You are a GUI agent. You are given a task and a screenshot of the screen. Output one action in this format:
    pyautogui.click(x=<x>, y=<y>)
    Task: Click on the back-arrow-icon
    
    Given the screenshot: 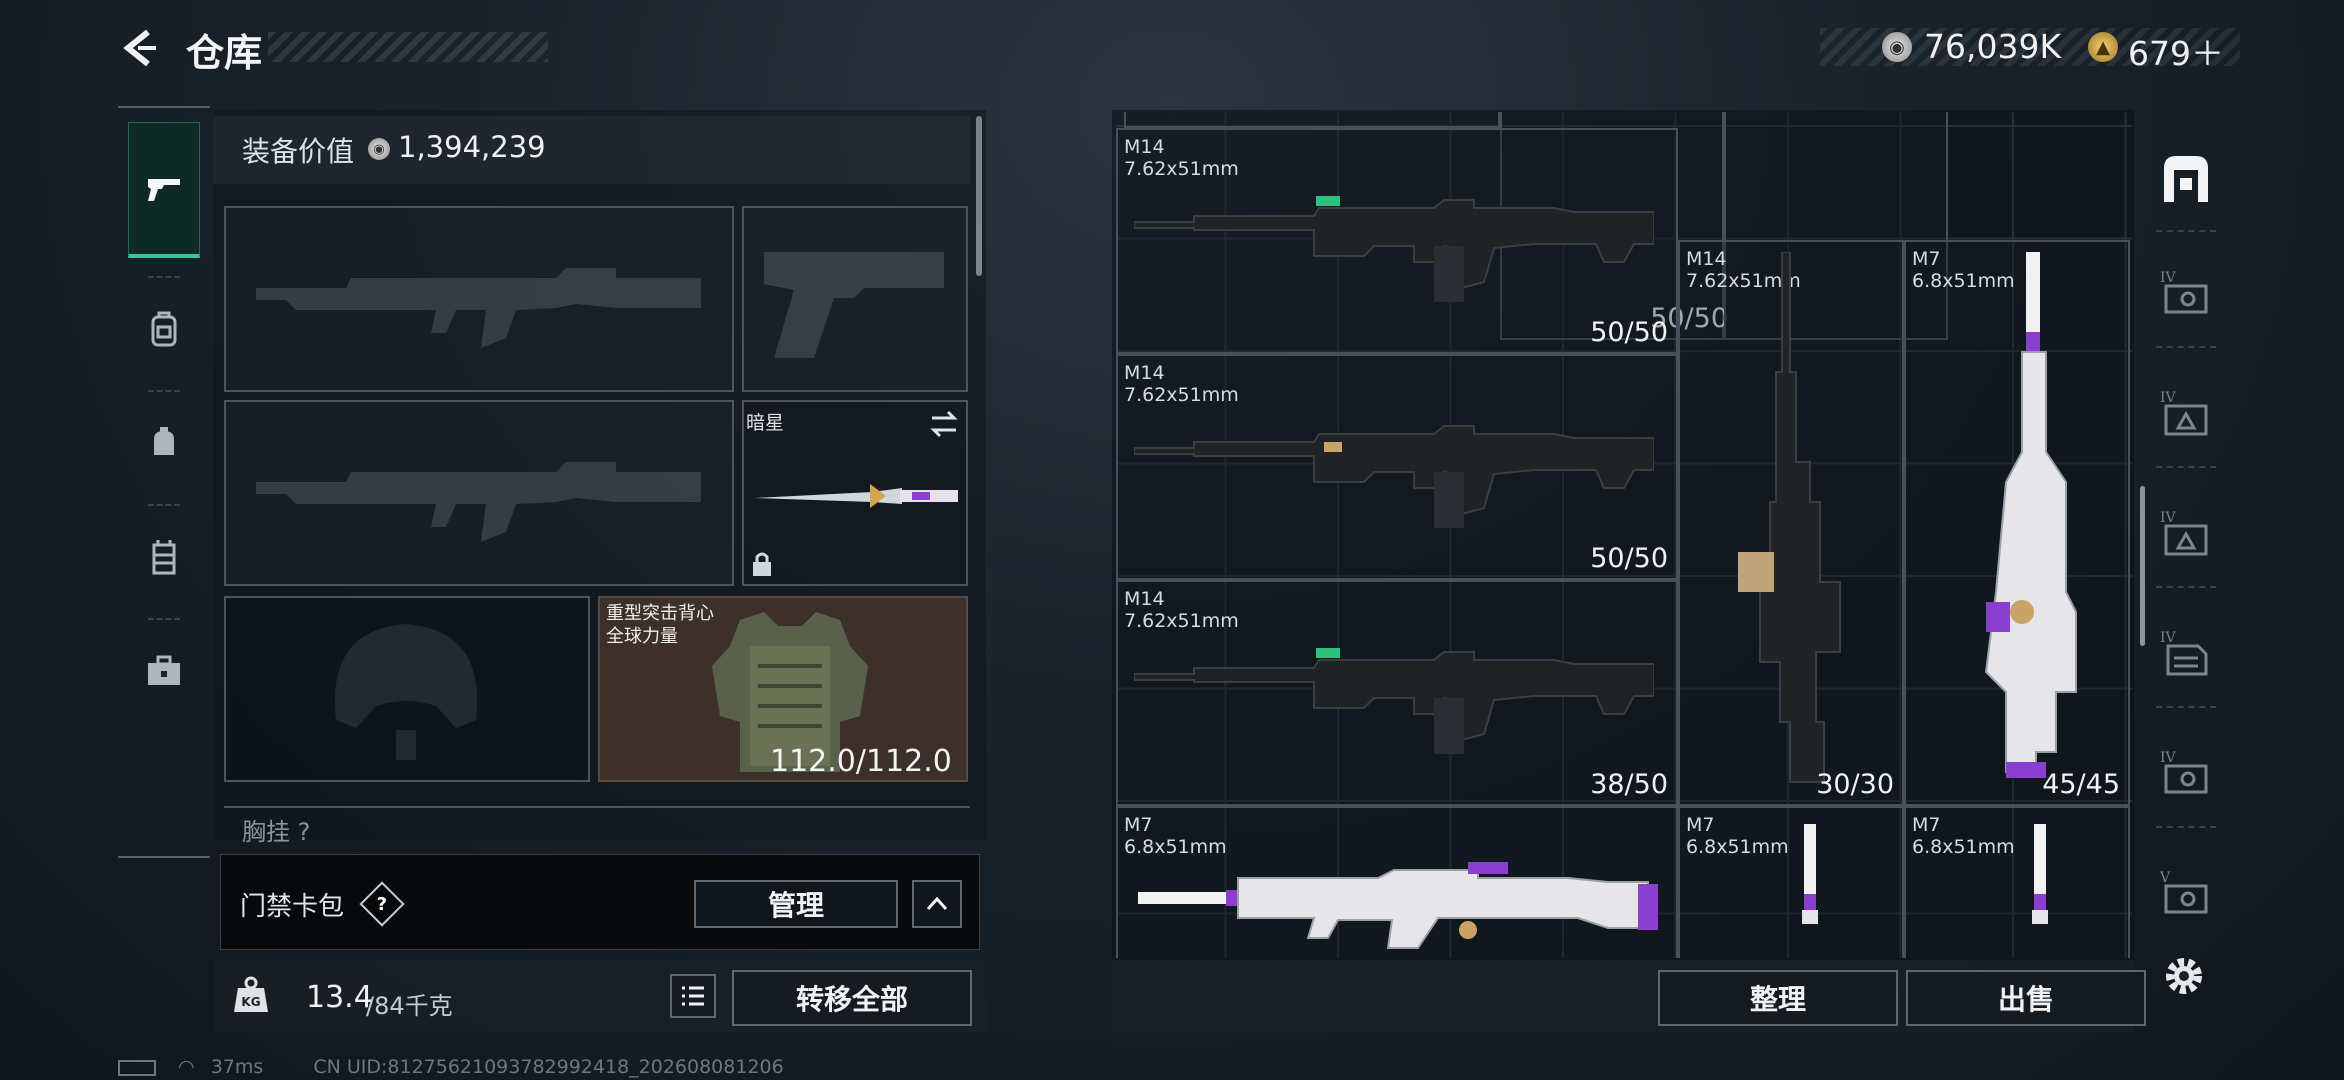 What is the action you would take?
    pyautogui.click(x=140, y=48)
    